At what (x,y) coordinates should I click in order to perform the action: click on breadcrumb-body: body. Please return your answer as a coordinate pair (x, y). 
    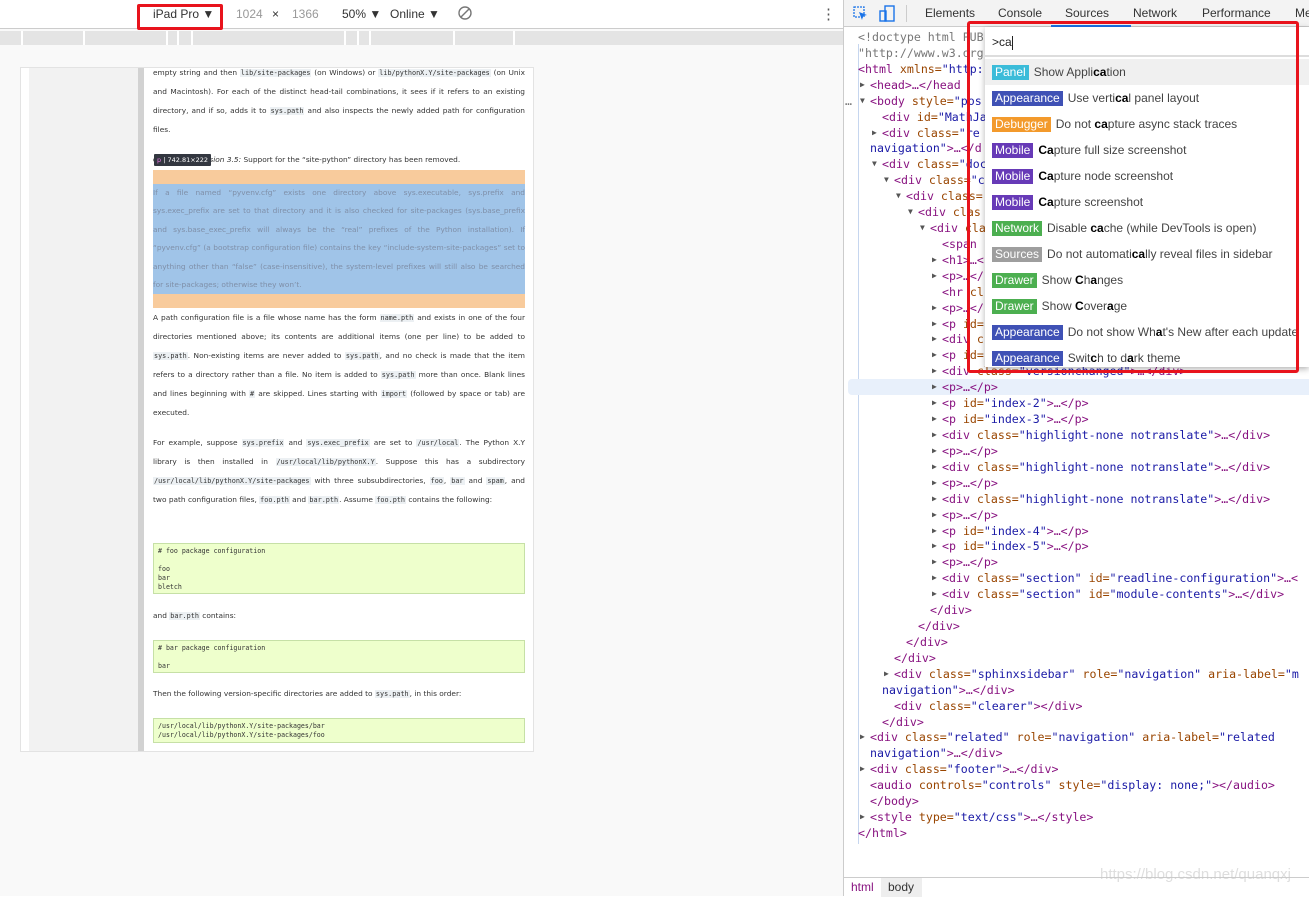
    Looking at the image, I should click on (901, 887).